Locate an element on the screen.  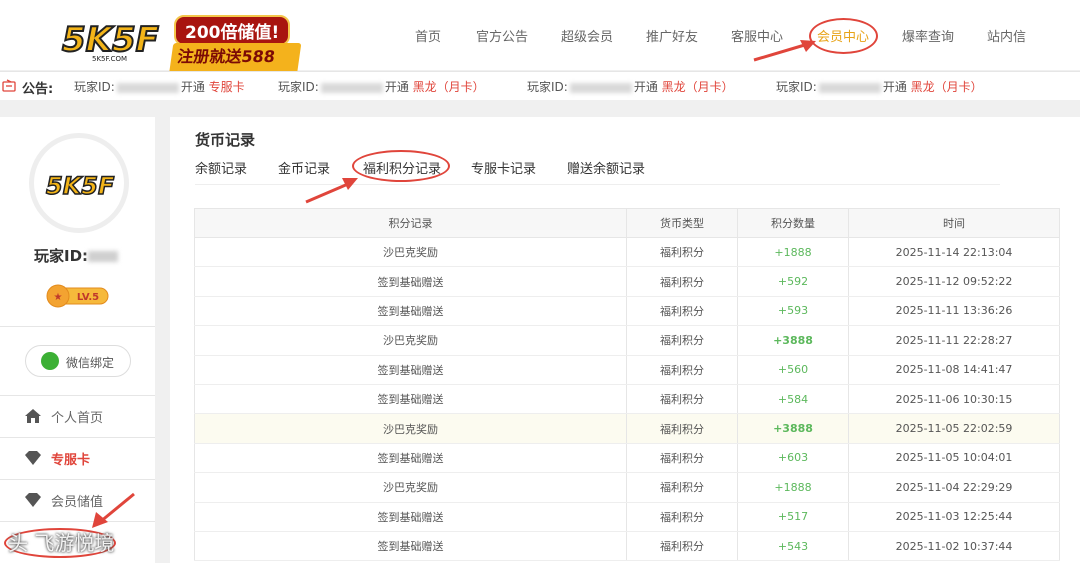
time-cell: 2025-11-05 10:04:01 is located at coordinates (954, 458).